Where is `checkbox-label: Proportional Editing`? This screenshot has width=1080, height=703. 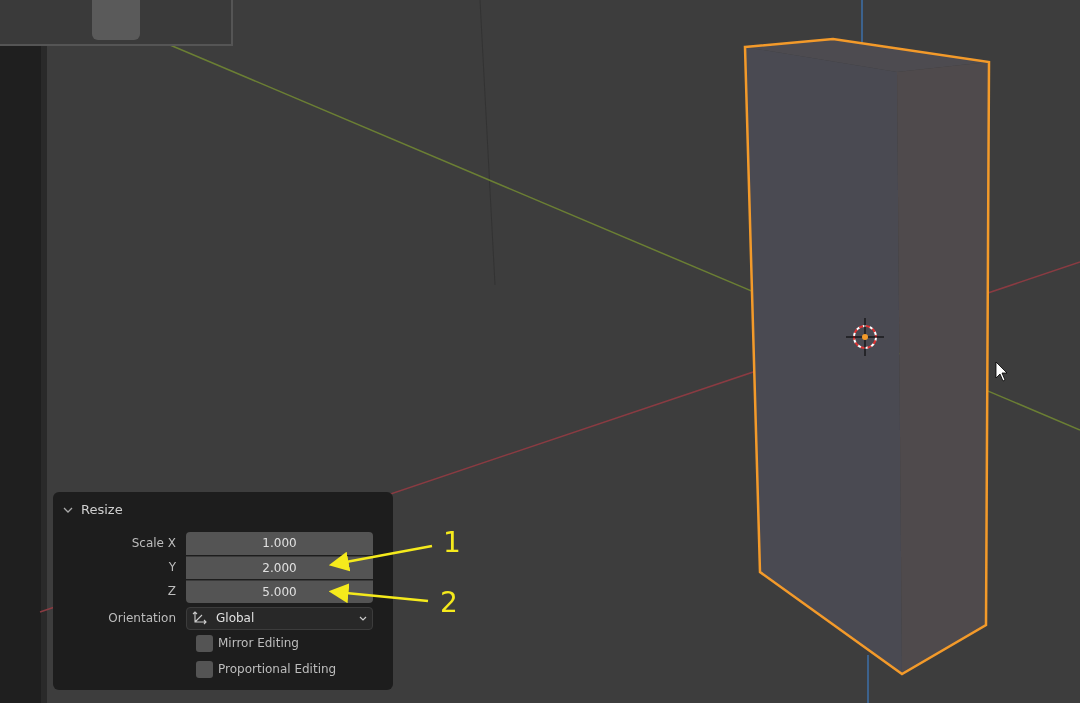 checkbox-label: Proportional Editing is located at coordinates (277, 669).